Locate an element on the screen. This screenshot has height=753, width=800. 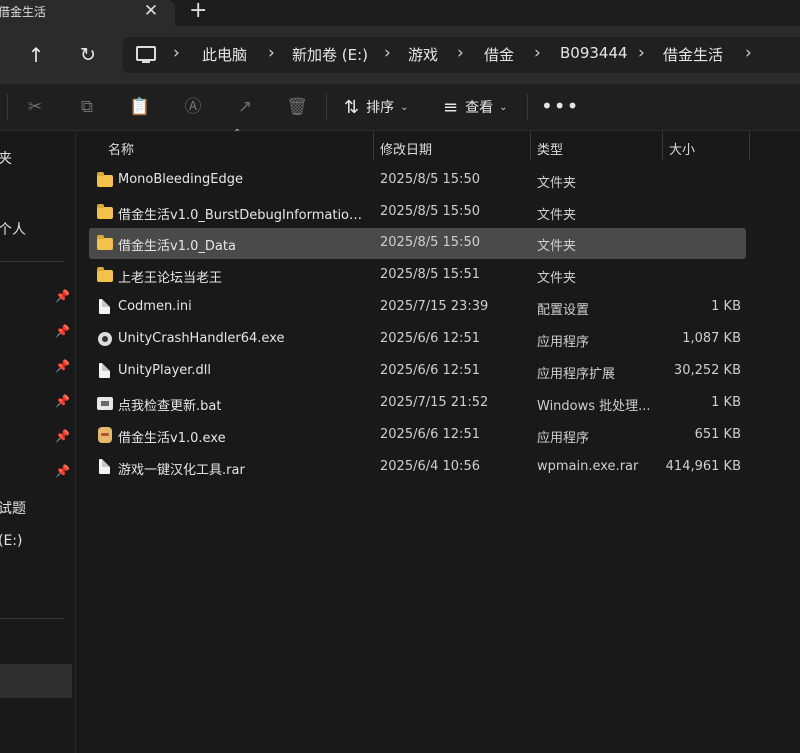
breadcrumb-item: 借金生活 is located at coordinates (693, 54).